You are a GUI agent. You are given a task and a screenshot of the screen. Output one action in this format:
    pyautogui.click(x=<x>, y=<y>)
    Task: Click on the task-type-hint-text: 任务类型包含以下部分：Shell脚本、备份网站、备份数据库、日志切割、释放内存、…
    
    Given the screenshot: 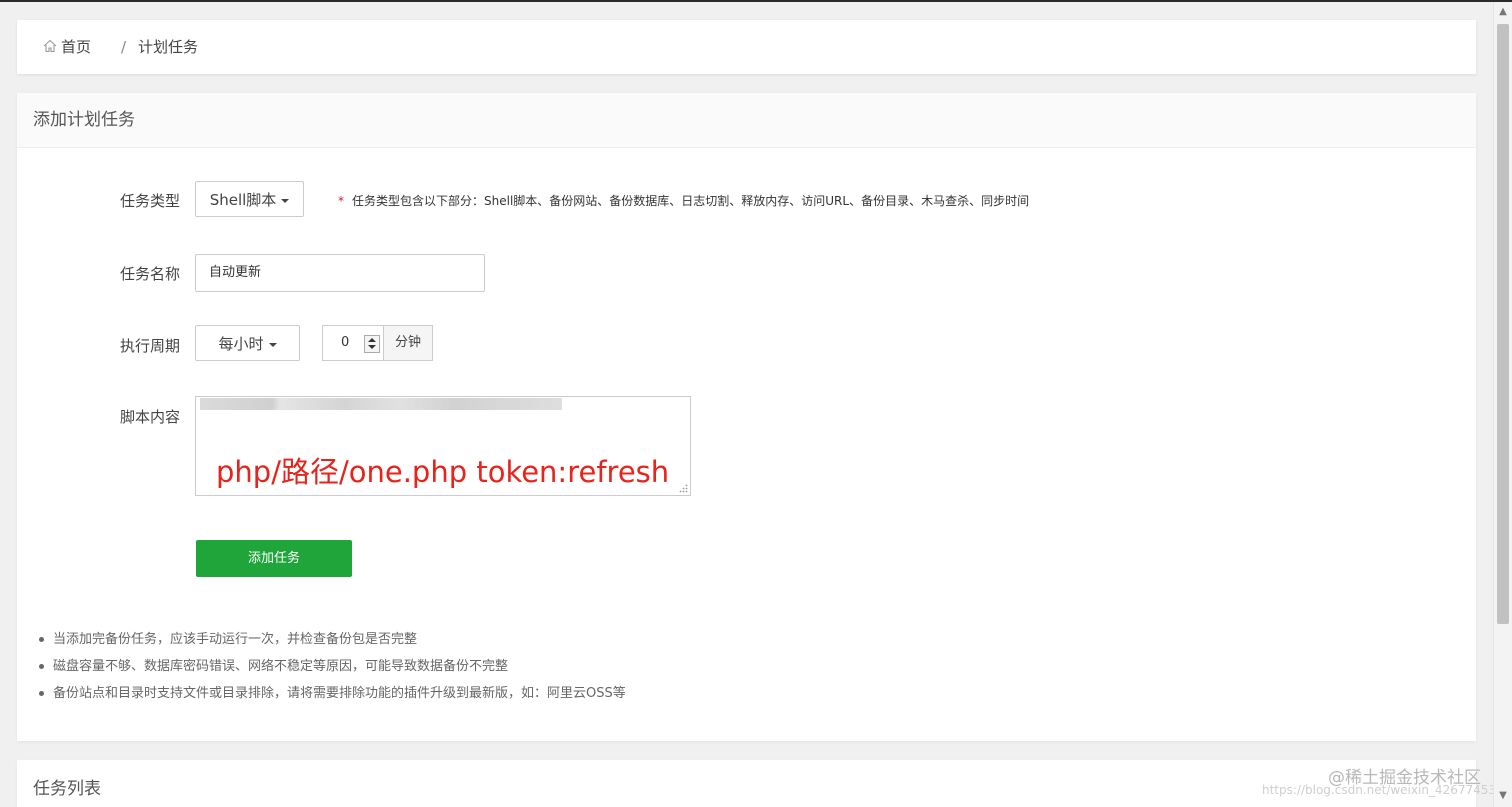 What is the action you would take?
    pyautogui.click(x=691, y=201)
    